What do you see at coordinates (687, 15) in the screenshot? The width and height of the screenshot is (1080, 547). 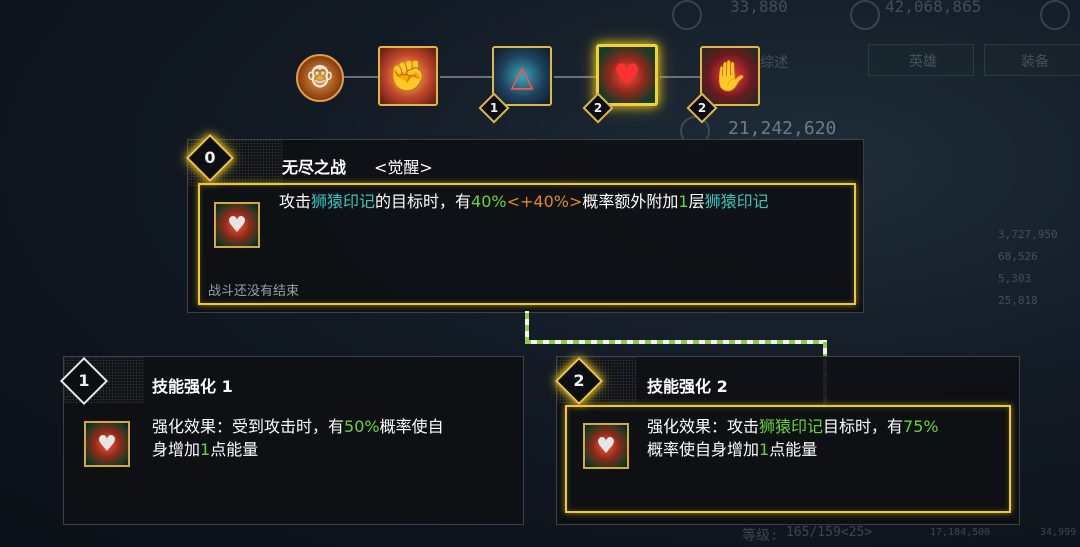 I see `currency-icon` at bounding box center [687, 15].